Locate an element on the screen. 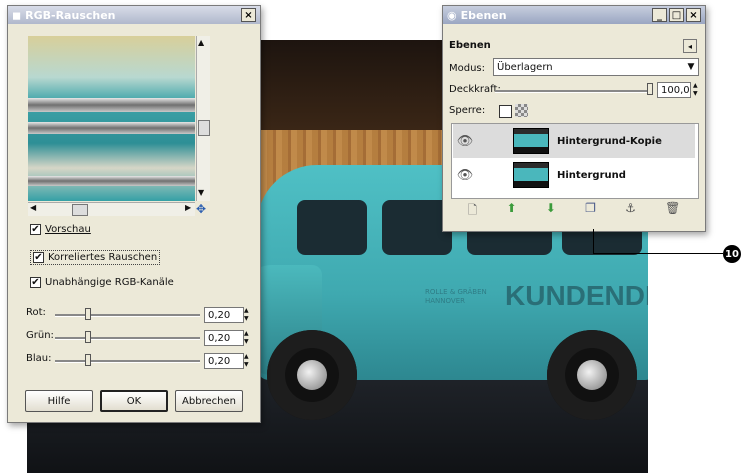 The height and width of the screenshot is (475, 754). green-spin-arrows-icon: ▲ ▼ is located at coordinates (246, 338).